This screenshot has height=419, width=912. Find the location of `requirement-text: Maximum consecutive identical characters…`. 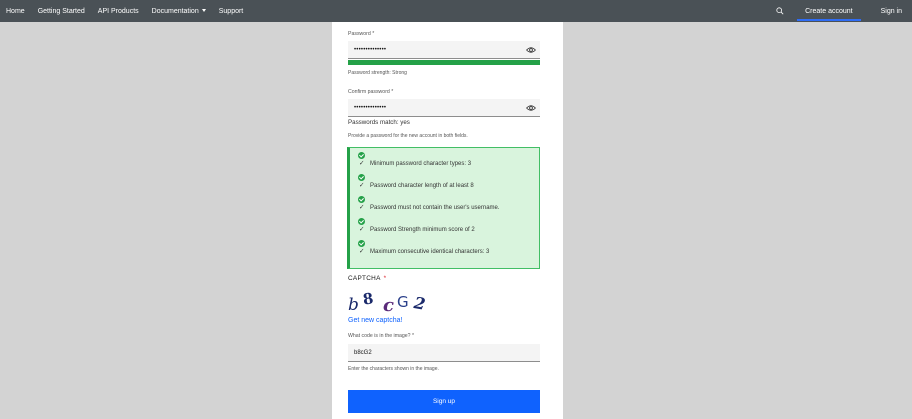

requirement-text: Maximum consecutive identical characters… is located at coordinates (430, 252).